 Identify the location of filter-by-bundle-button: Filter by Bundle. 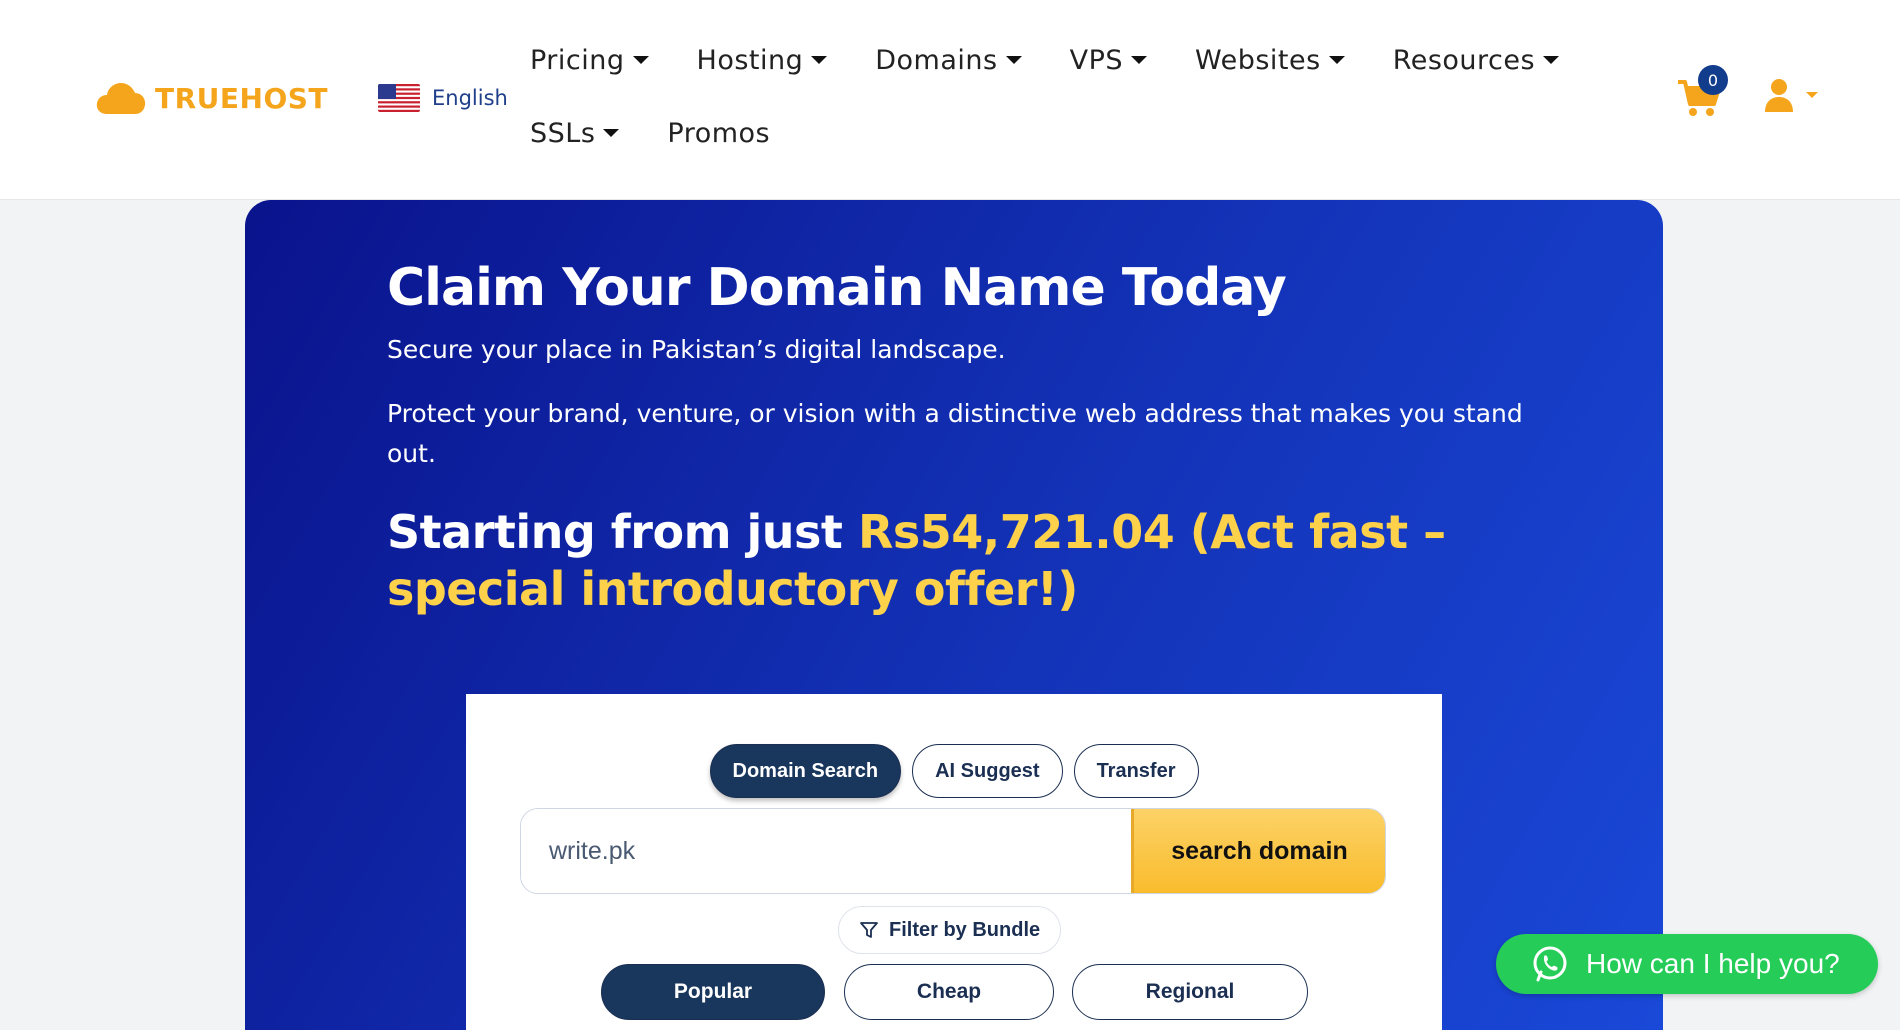
(950, 930).